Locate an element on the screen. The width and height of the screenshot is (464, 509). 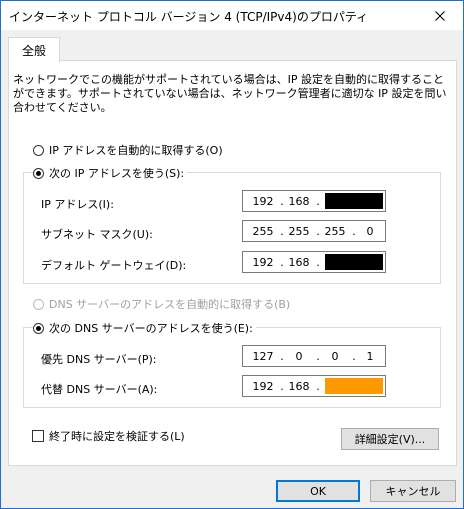
ip-manual-radio: 次の IP アドレスを使う(S): is located at coordinates (110, 173).